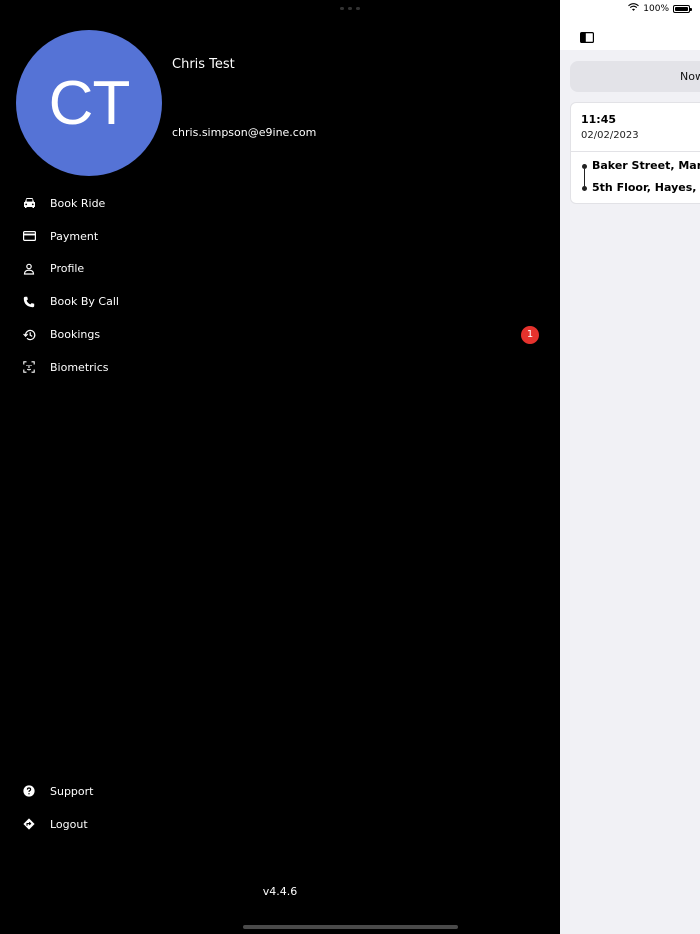 Image resolution: width=700 pixels, height=934 pixels. Describe the element at coordinates (29, 269) in the screenshot. I see `person-icon` at that location.